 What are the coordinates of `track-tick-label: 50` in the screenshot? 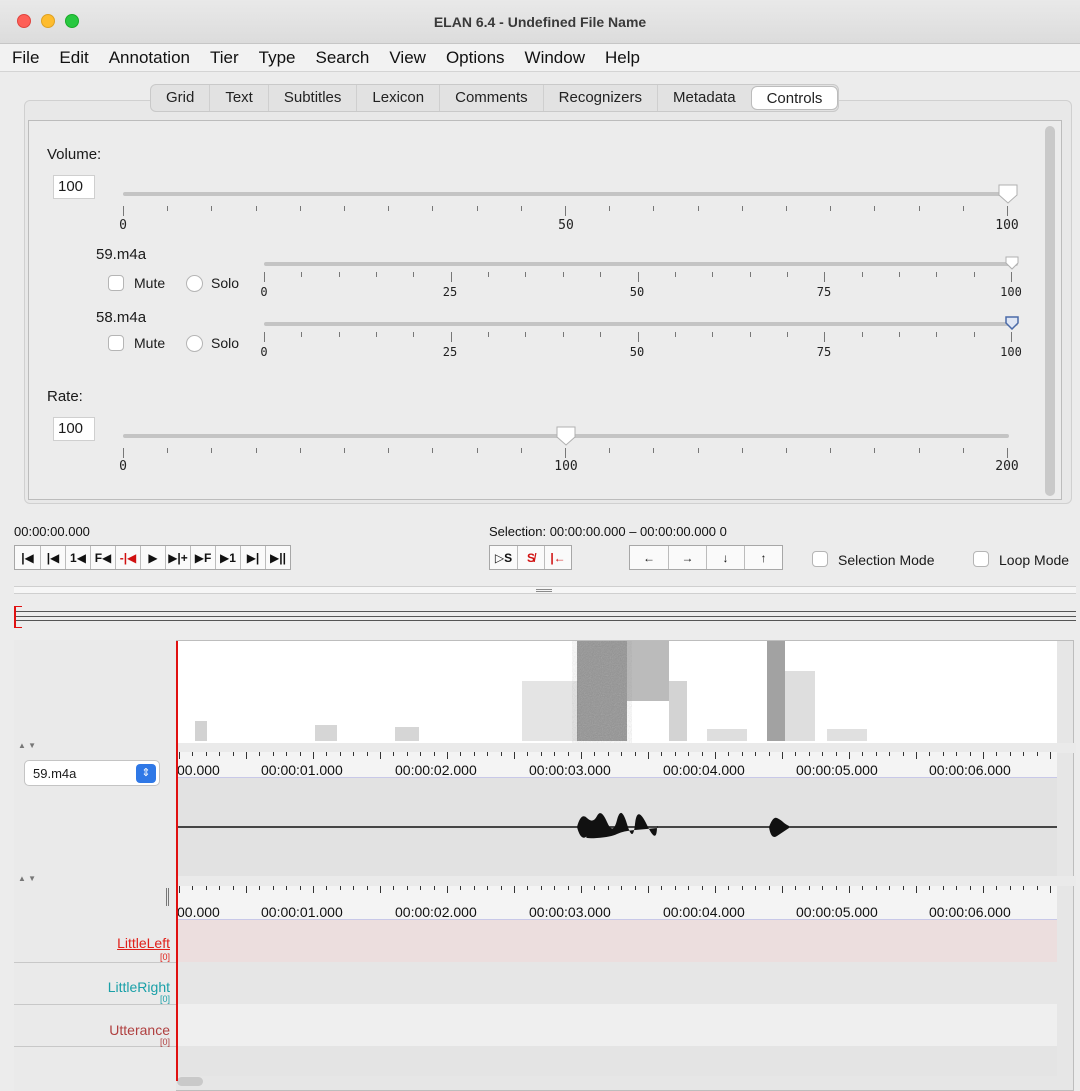 It's located at (637, 352).